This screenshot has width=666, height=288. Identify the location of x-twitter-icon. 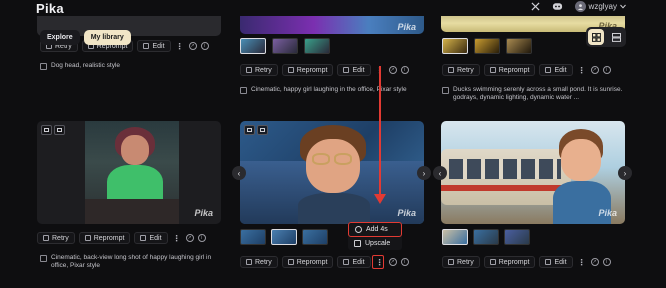
(535, 6).